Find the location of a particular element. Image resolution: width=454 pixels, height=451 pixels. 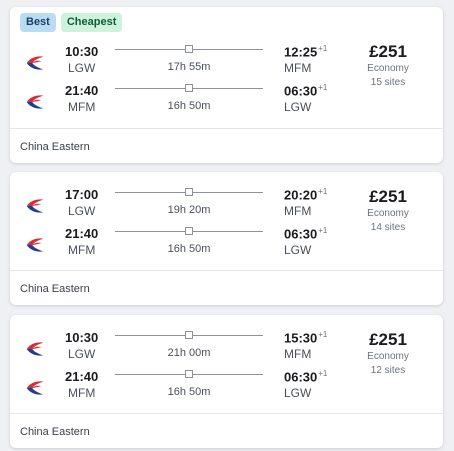

flight-duration: 17h 55m is located at coordinates (189, 67).